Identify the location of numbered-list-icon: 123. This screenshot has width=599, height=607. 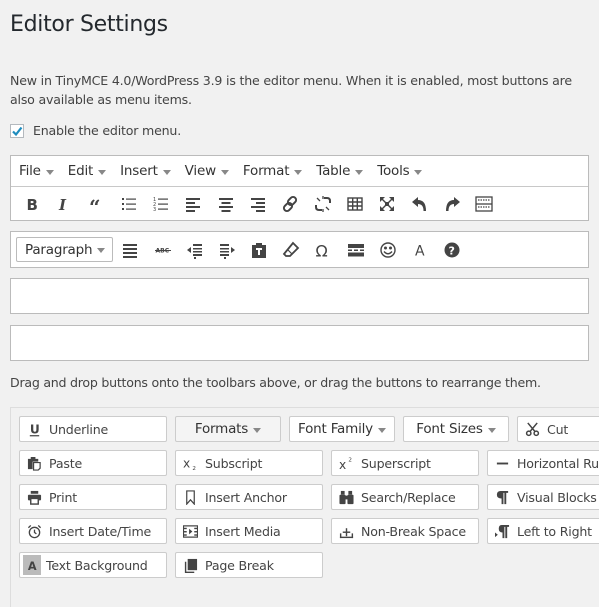
(161, 204).